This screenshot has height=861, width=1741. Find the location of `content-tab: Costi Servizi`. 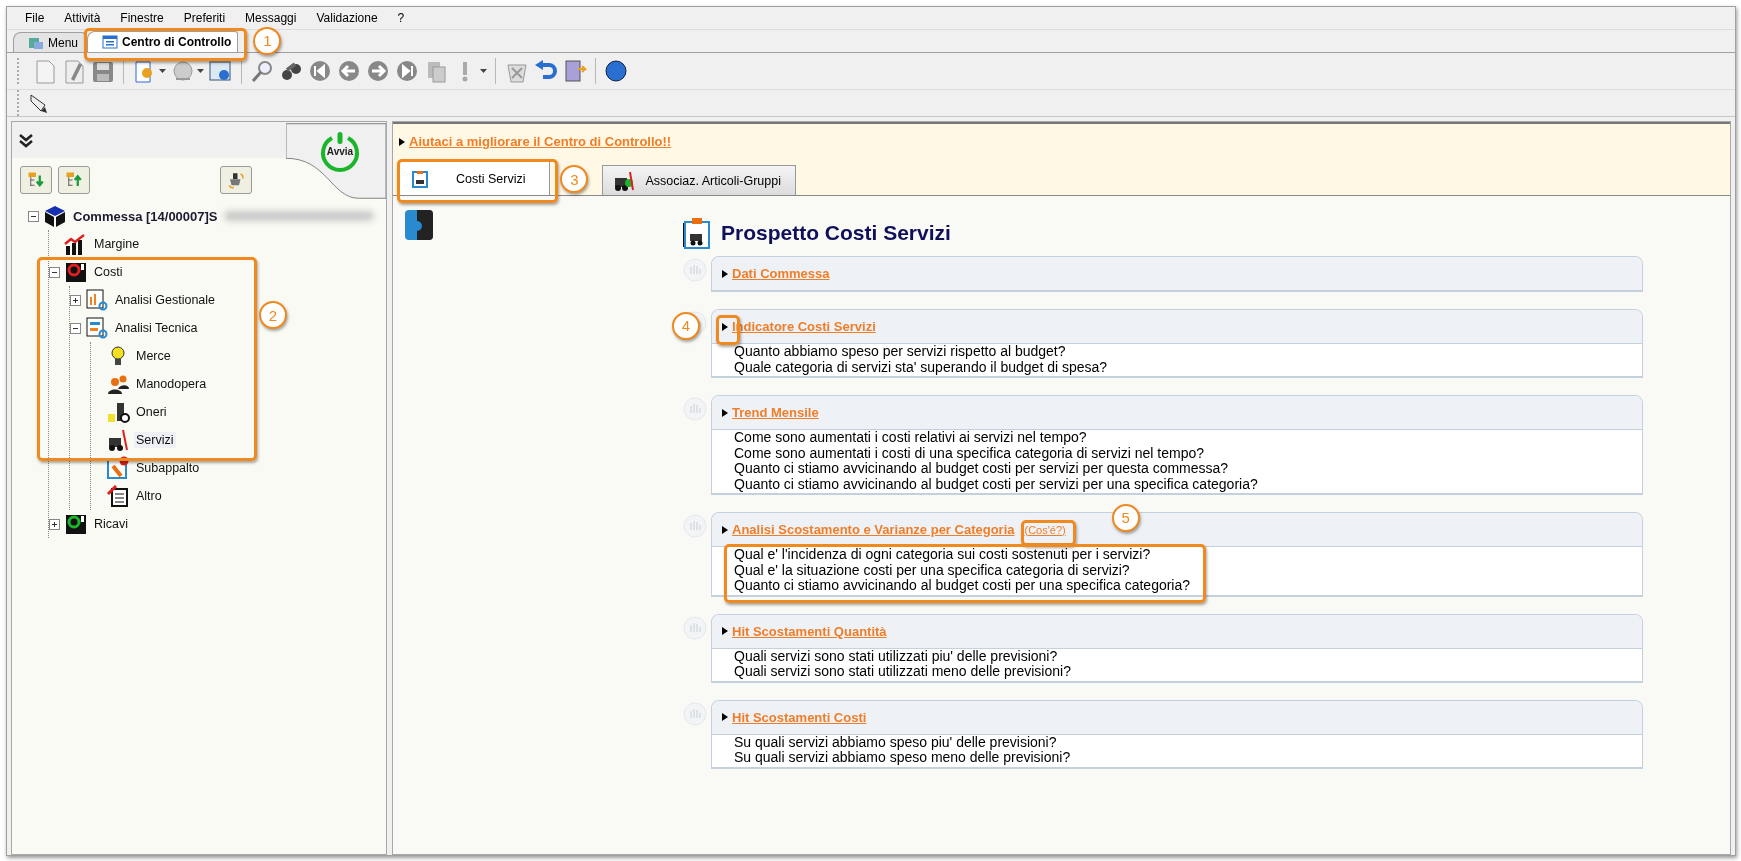

content-tab: Costi Servizi is located at coordinates (475, 178).